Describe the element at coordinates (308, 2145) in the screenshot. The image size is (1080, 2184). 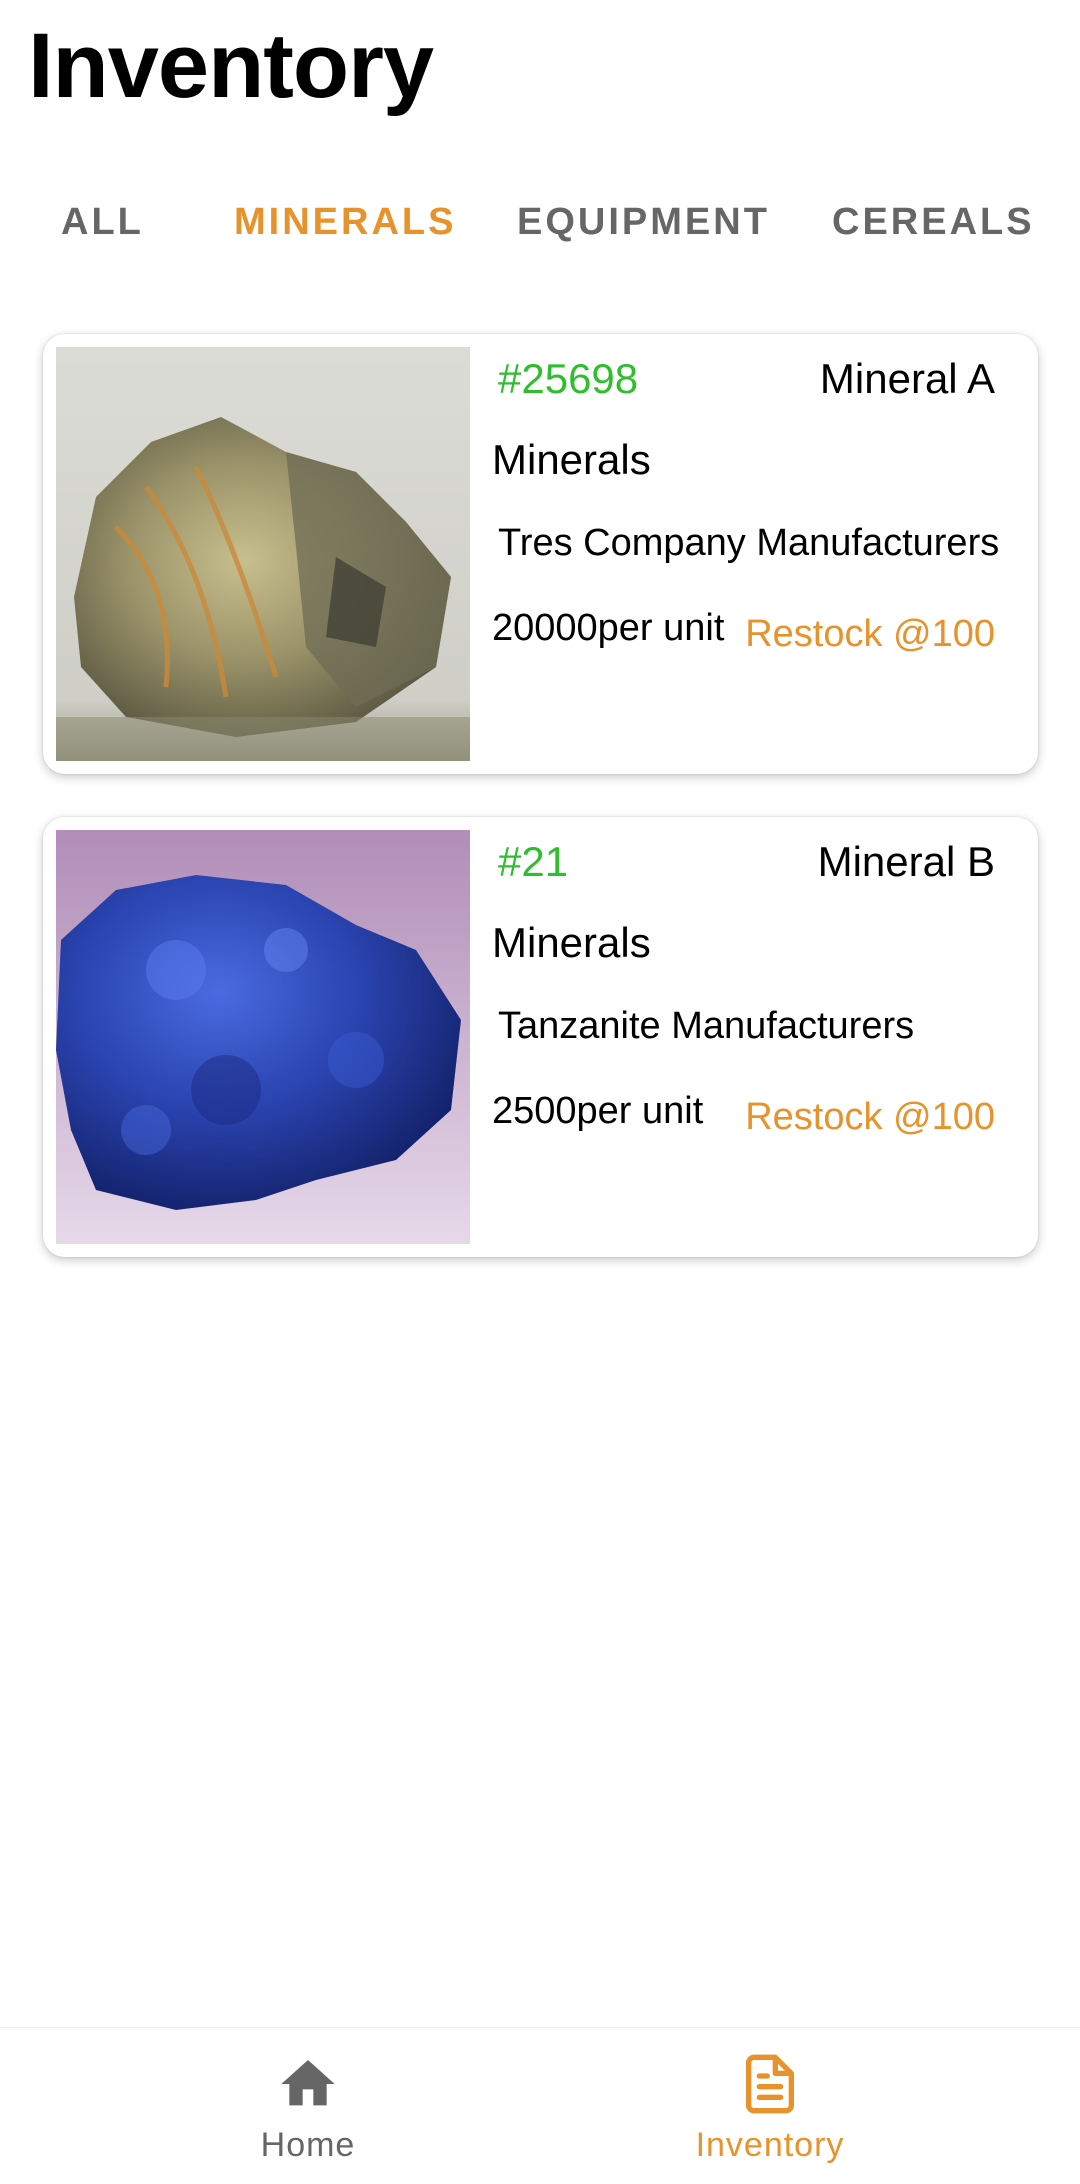
I see `nav-home-label: Home` at that location.